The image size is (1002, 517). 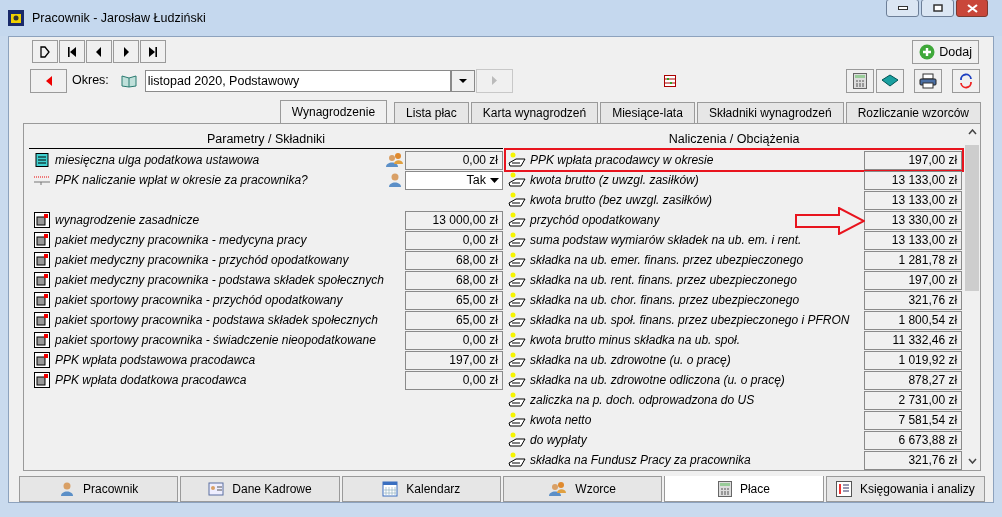 I want to click on tab: Rozliczanie wzorców, so click(x=913, y=112).